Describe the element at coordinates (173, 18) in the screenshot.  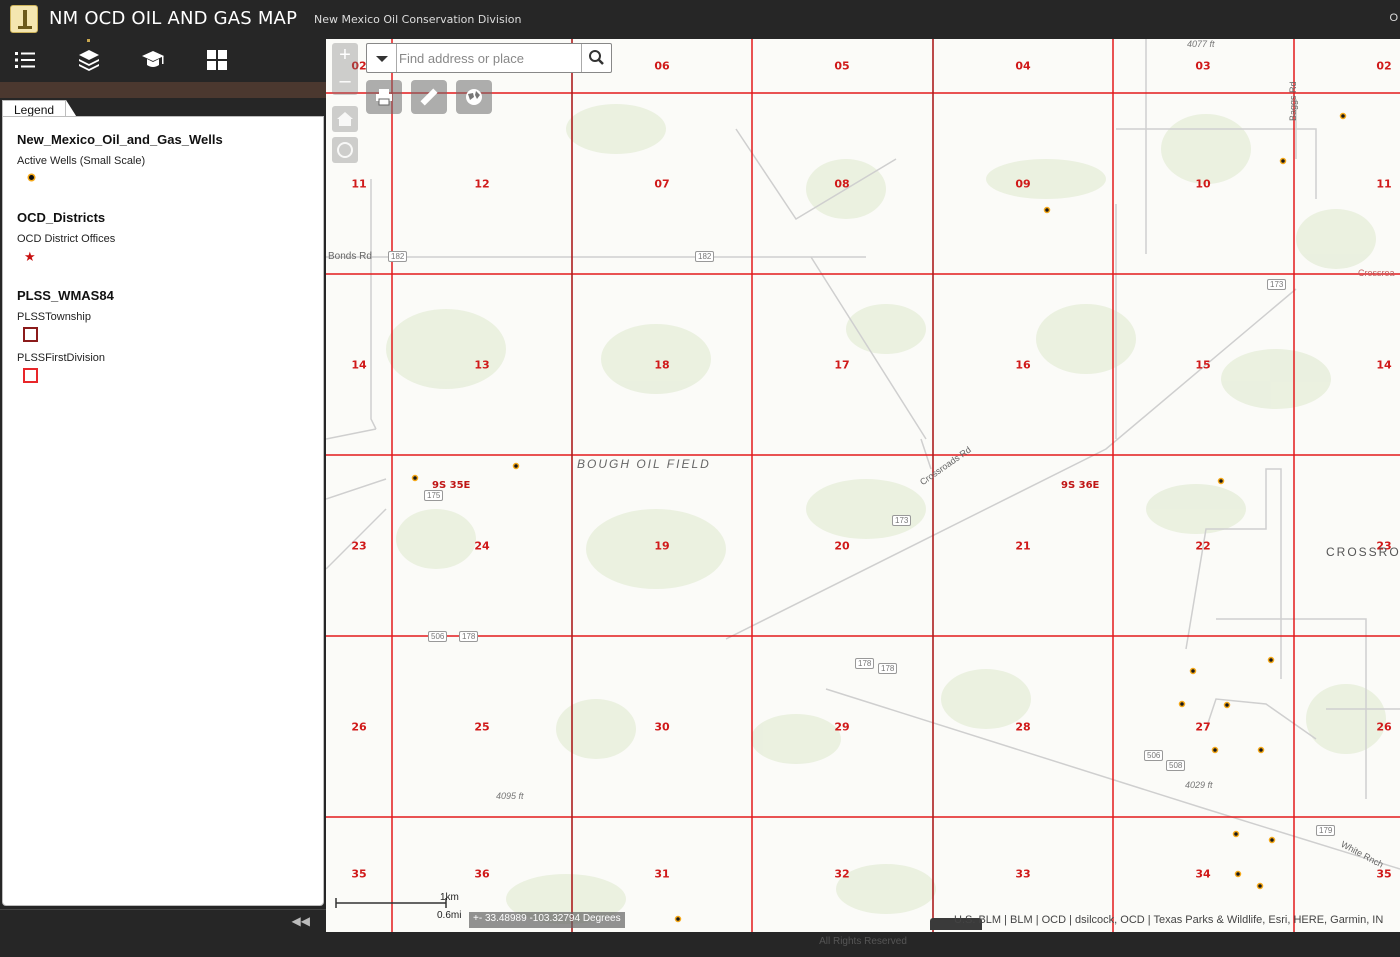
I see `app-title: NM OCD OIL AND GAS MAP` at that location.